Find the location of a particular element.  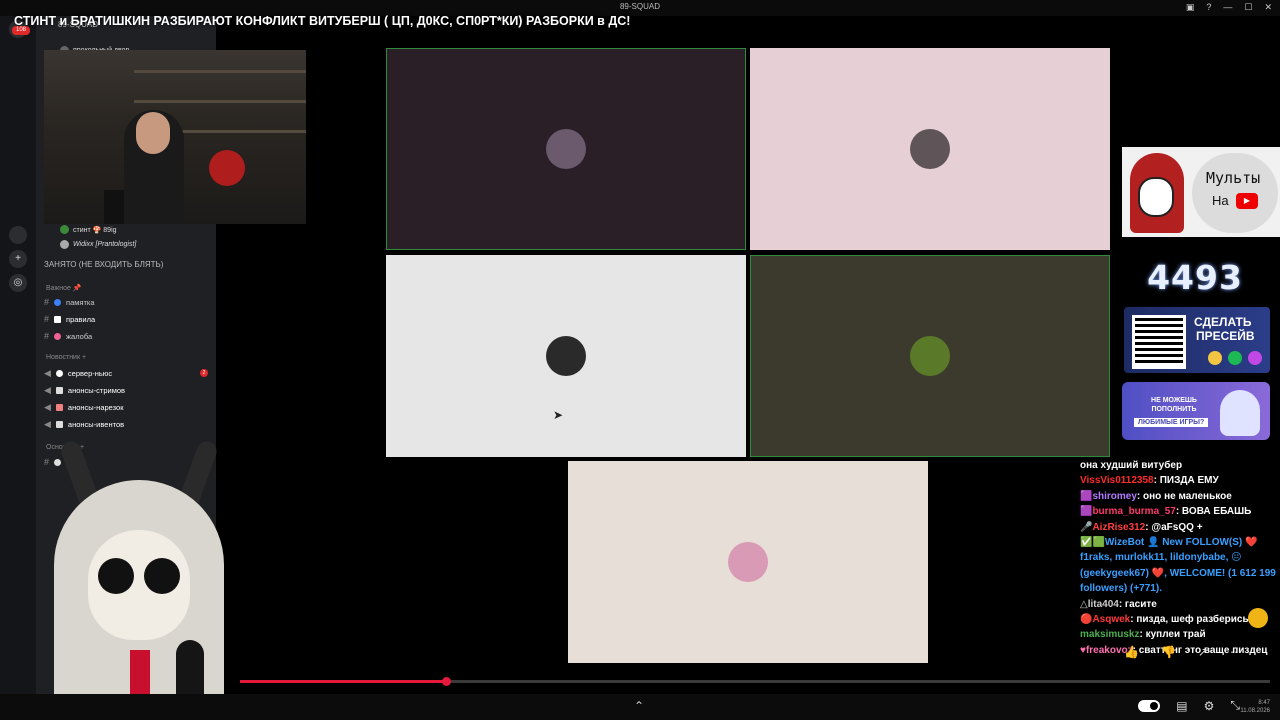

subtitles-icon: ▤ is located at coordinates (1181, 706).